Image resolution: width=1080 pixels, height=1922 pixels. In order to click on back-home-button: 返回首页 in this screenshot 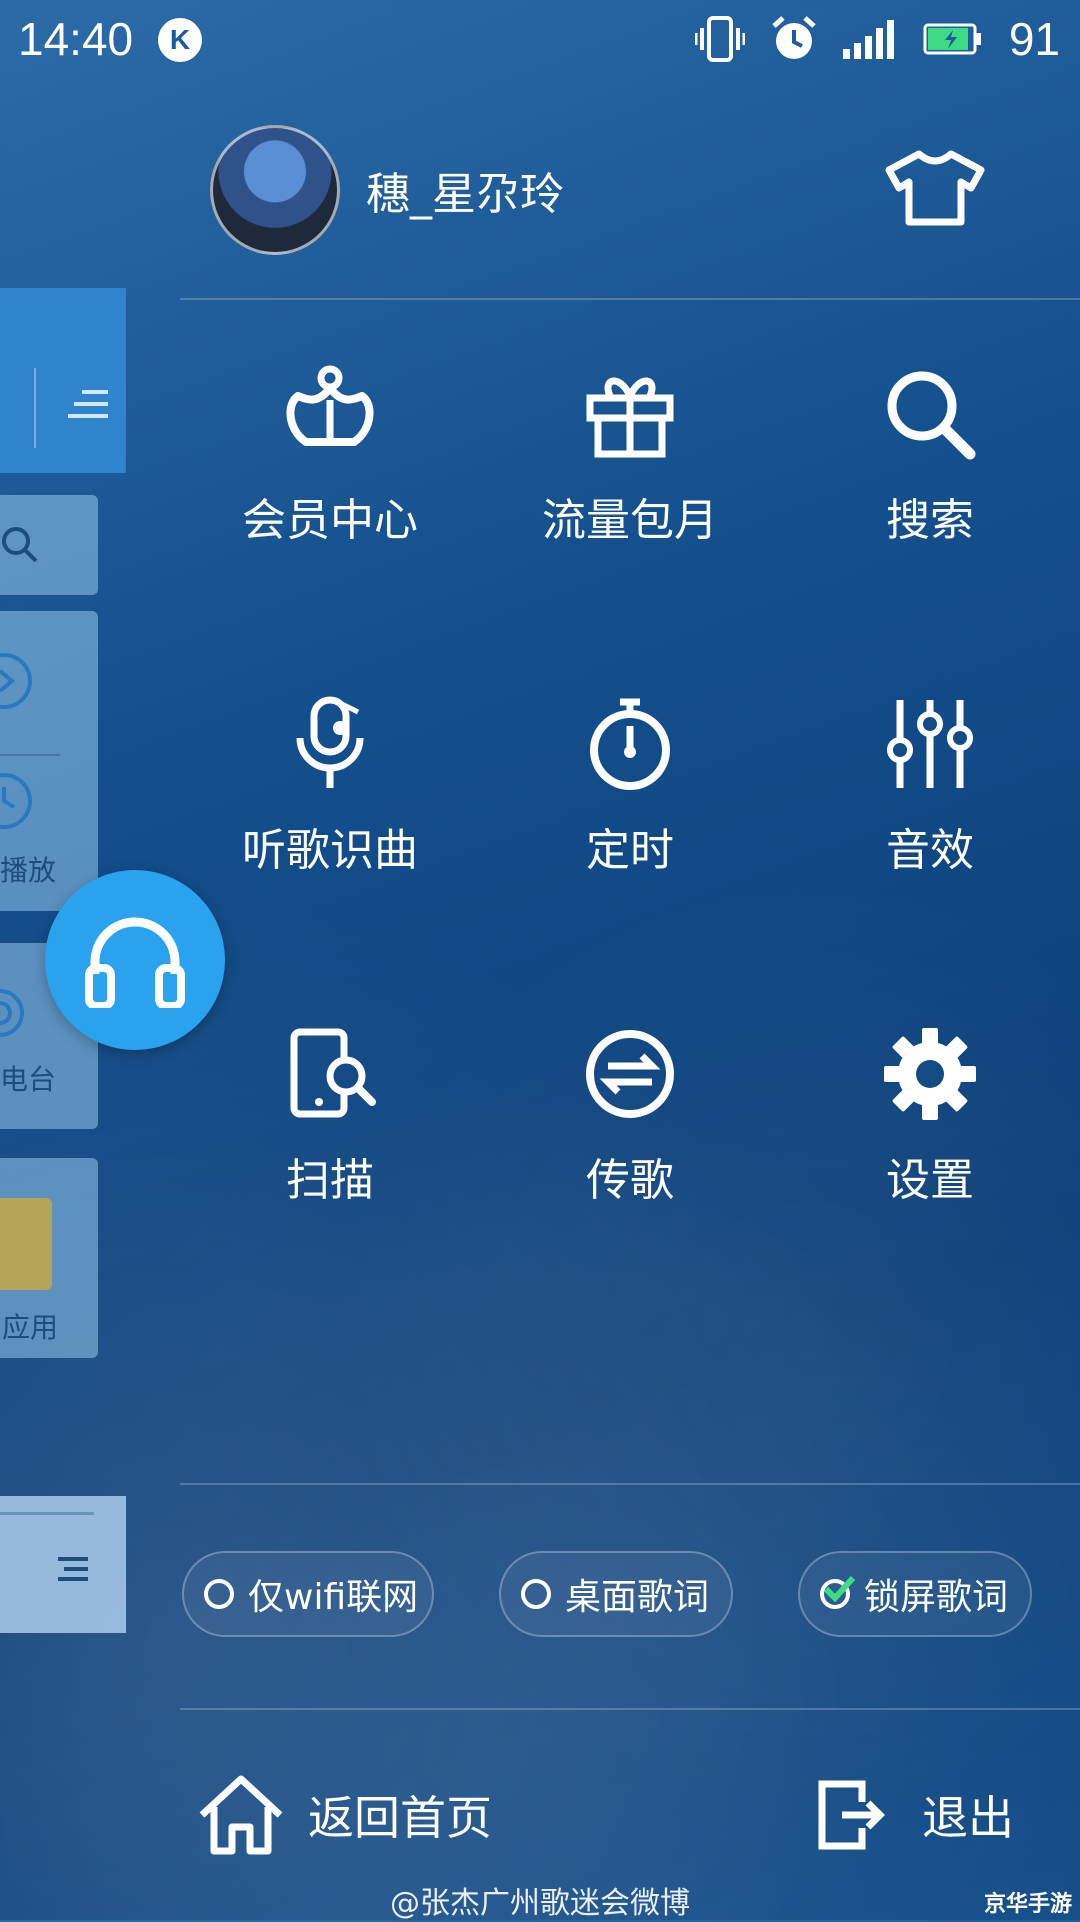, I will do `click(345, 1815)`.